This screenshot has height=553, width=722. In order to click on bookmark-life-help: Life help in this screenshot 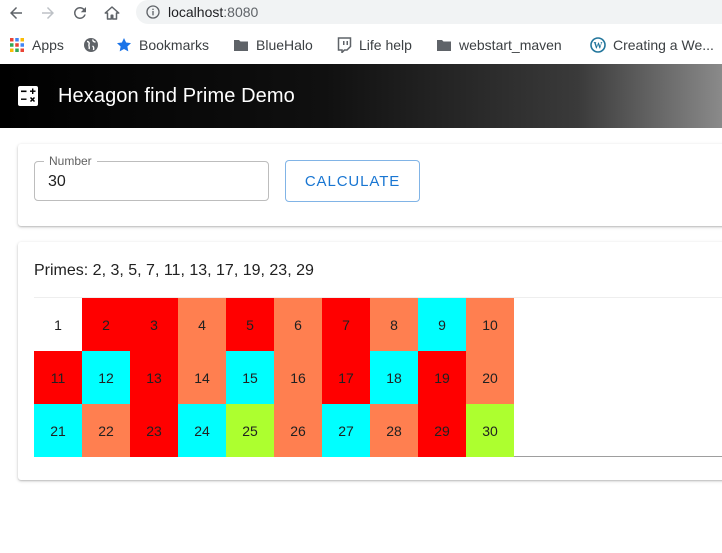, I will do `click(374, 45)`.